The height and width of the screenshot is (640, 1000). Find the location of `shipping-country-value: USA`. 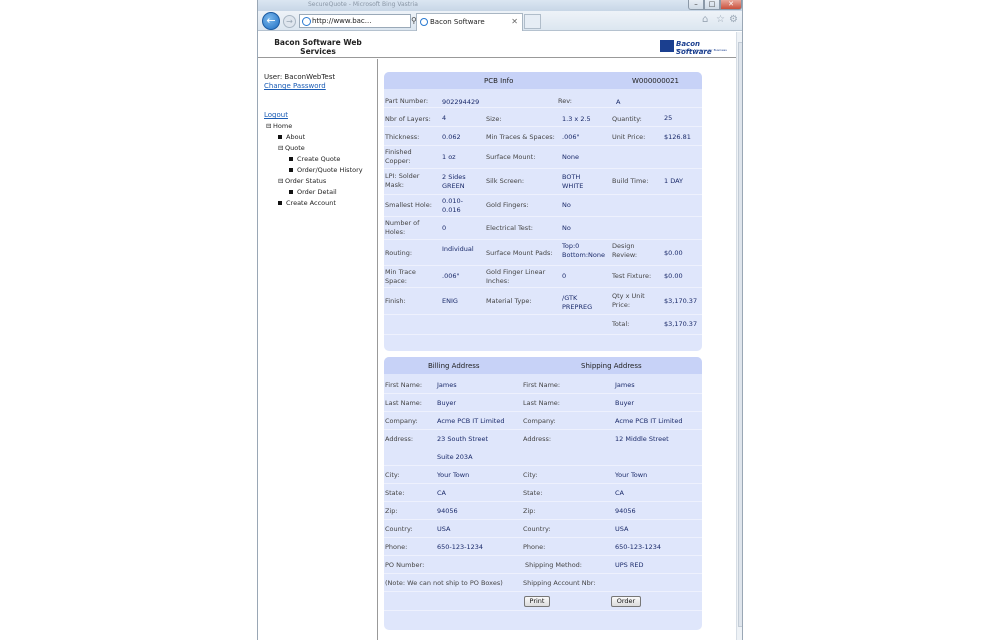

shipping-country-value: USA is located at coordinates (622, 529).